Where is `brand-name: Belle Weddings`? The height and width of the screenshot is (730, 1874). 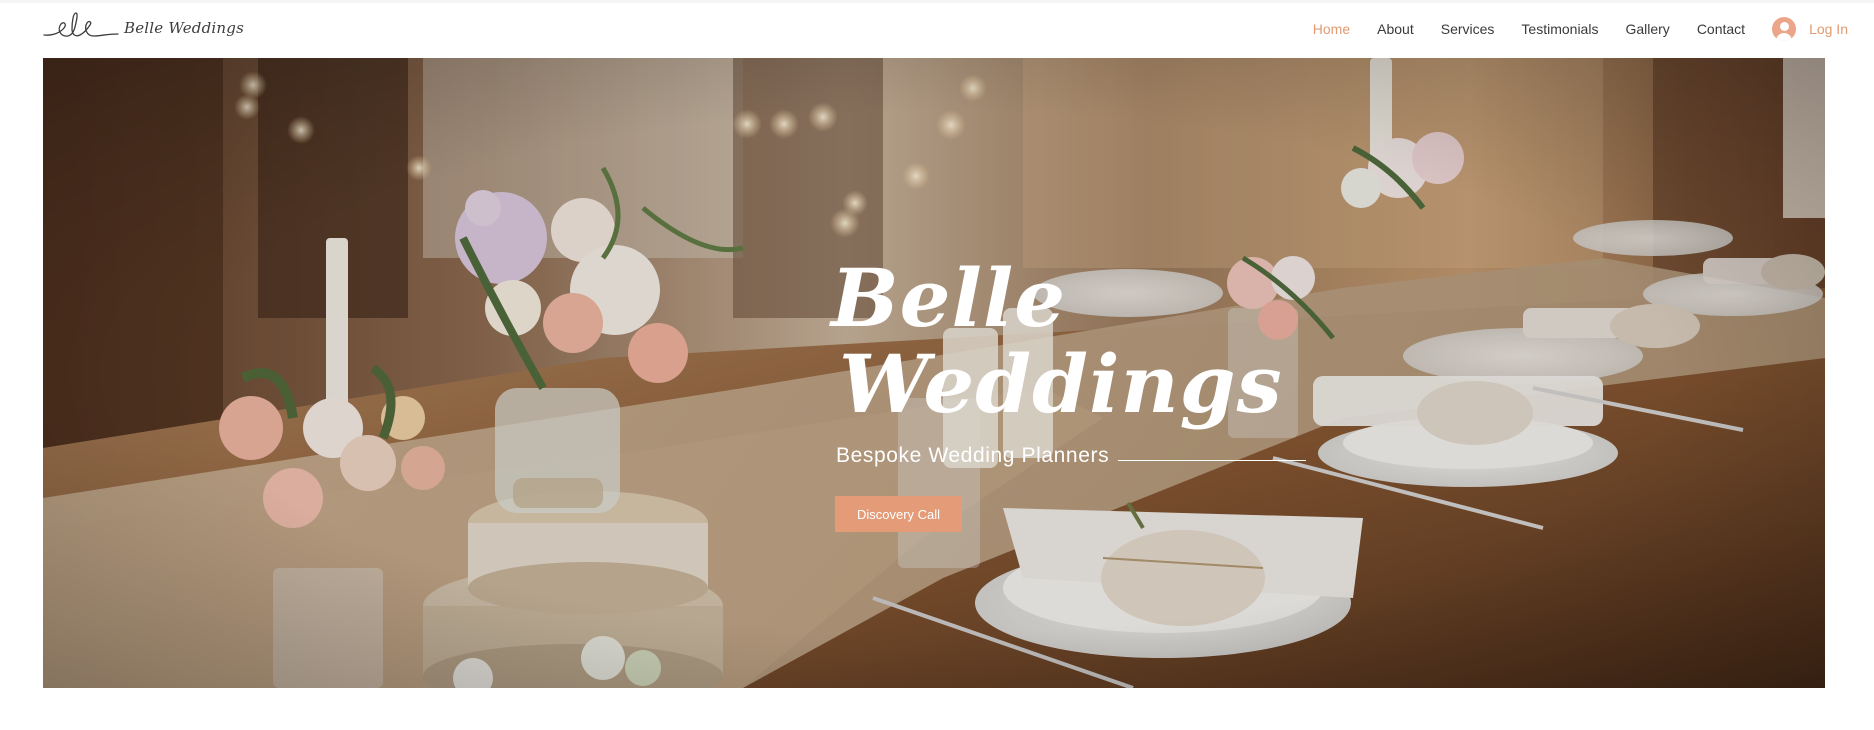
brand-name: Belle Weddings is located at coordinates (184, 28).